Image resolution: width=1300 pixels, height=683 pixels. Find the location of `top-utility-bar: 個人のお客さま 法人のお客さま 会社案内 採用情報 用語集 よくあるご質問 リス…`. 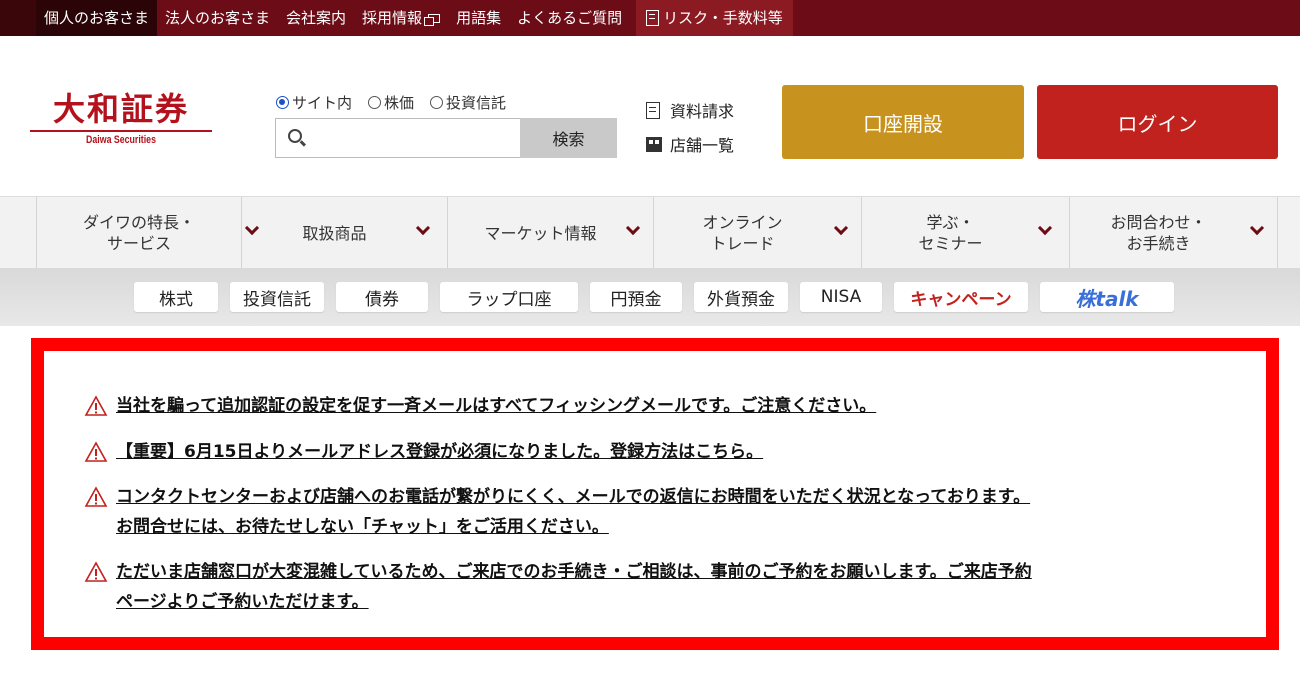

top-utility-bar: 個人のお客さま 法人のお客さま 会社案内 採用情報 用語集 よくあるご質問 リス… is located at coordinates (650, 18).